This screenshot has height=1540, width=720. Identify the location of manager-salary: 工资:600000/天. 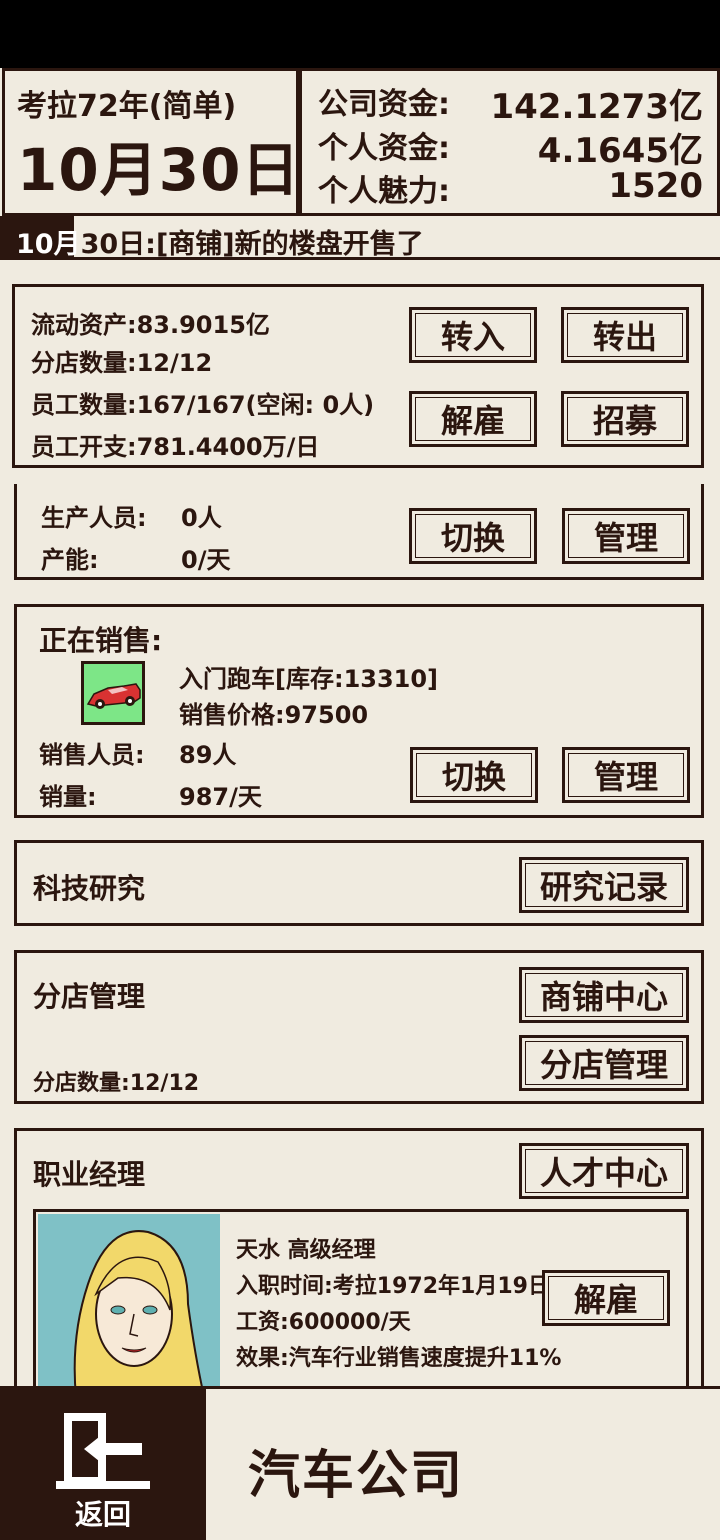
(323, 1322).